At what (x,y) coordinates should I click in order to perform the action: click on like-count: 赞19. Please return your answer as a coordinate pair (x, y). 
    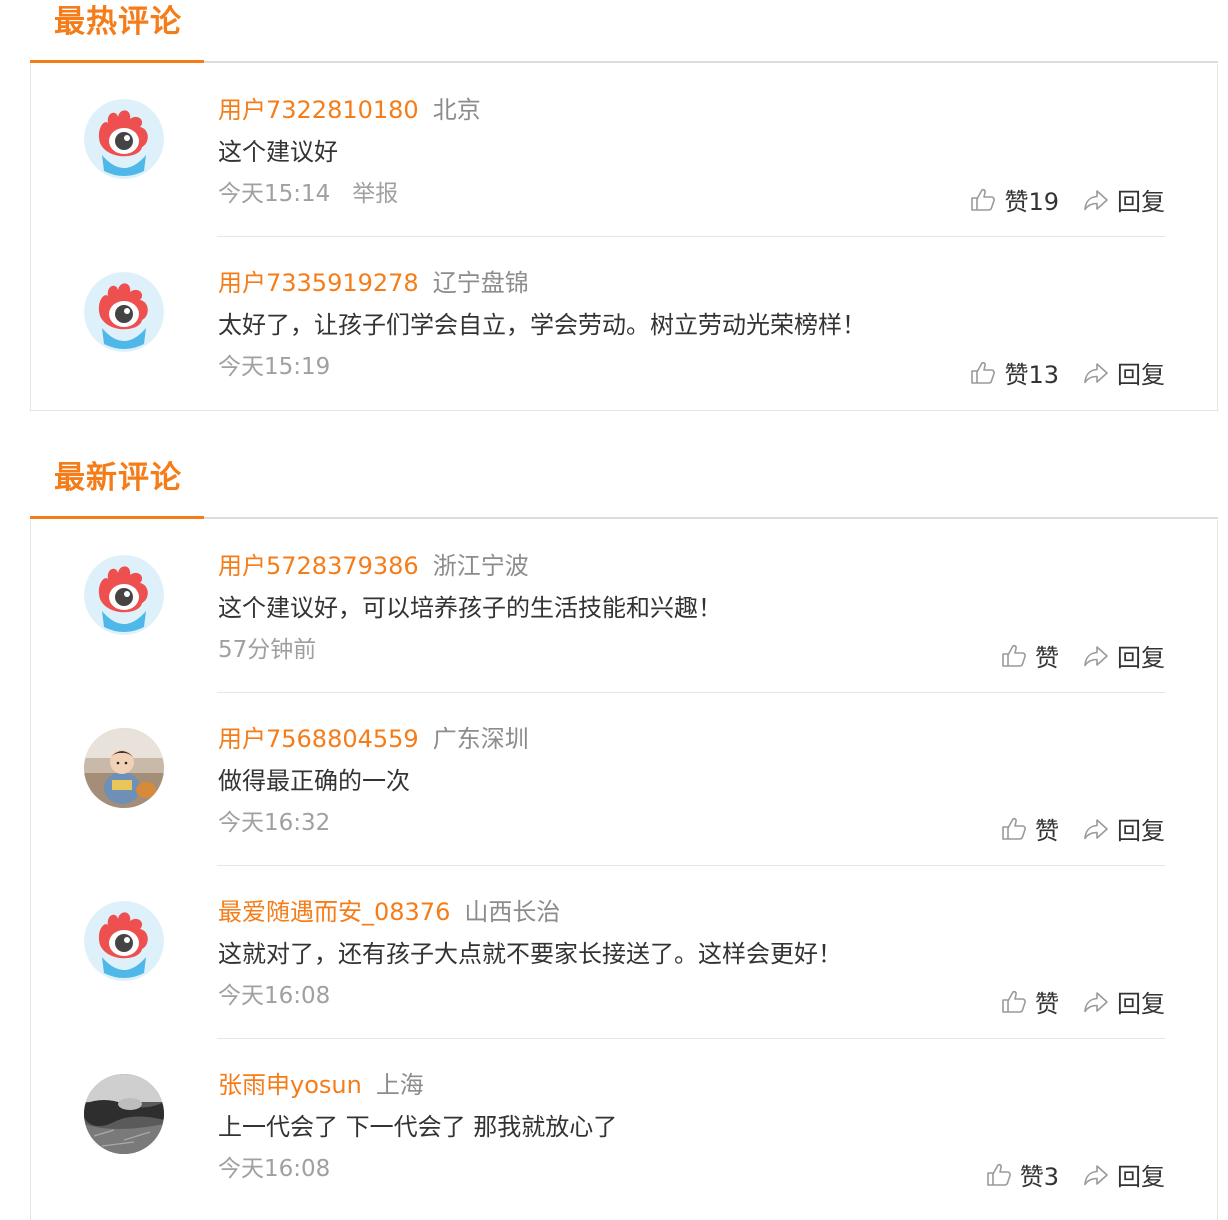
    Looking at the image, I should click on (1031, 202).